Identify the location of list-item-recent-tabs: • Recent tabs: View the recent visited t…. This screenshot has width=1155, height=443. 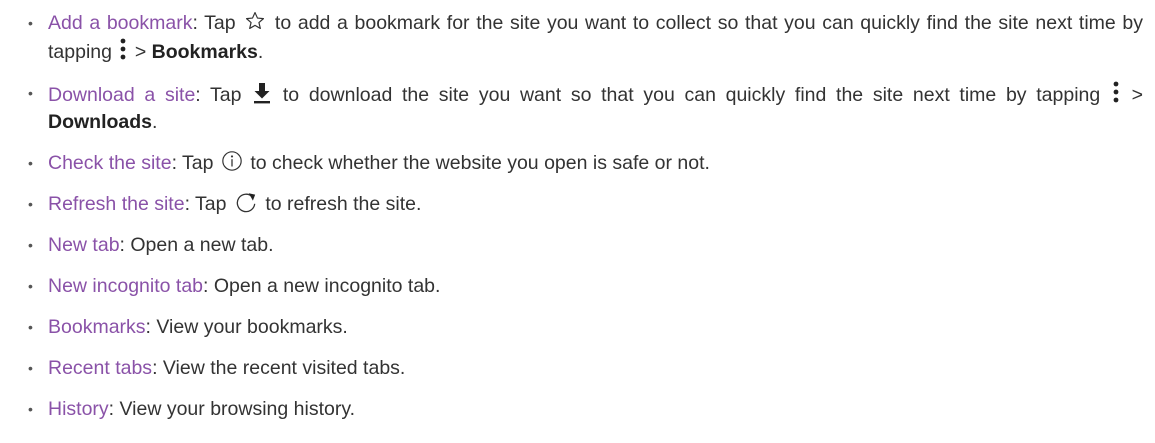
(585, 368).